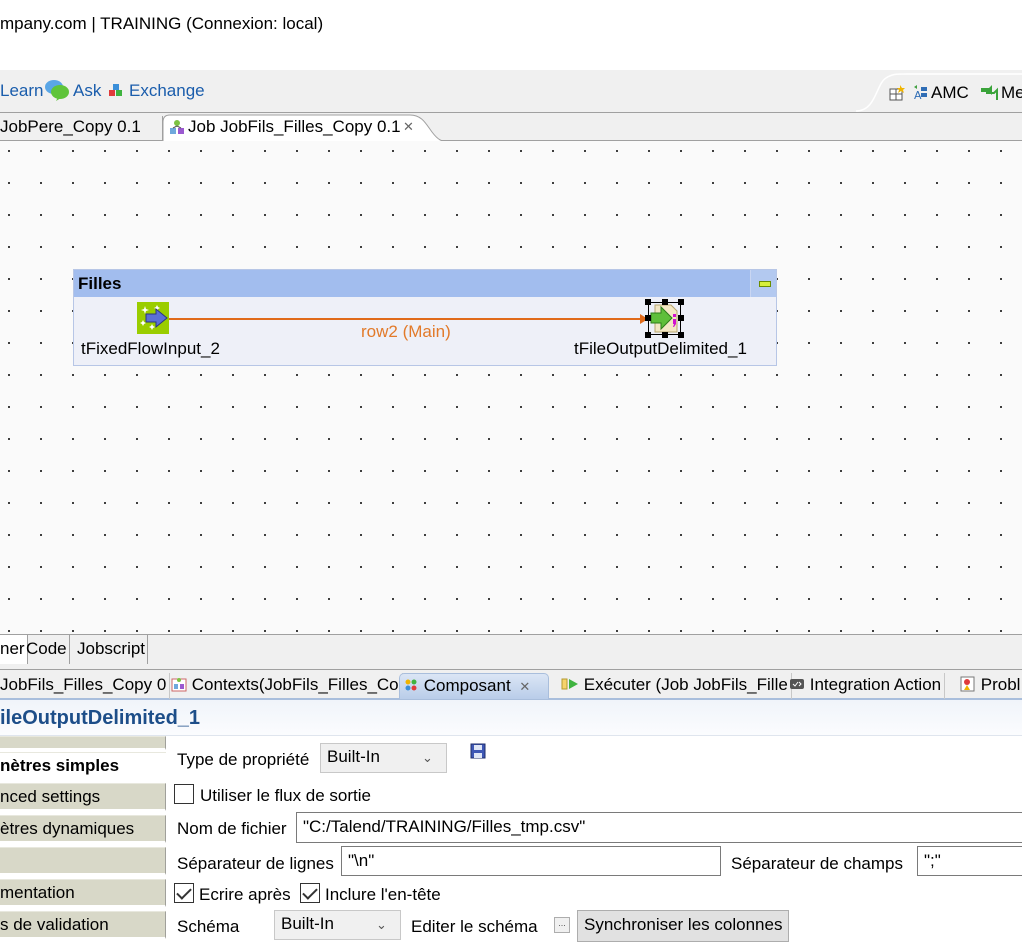 The image size is (1022, 942). Describe the element at coordinates (21, 91) in the screenshot. I see `learn-link: Learn` at that location.